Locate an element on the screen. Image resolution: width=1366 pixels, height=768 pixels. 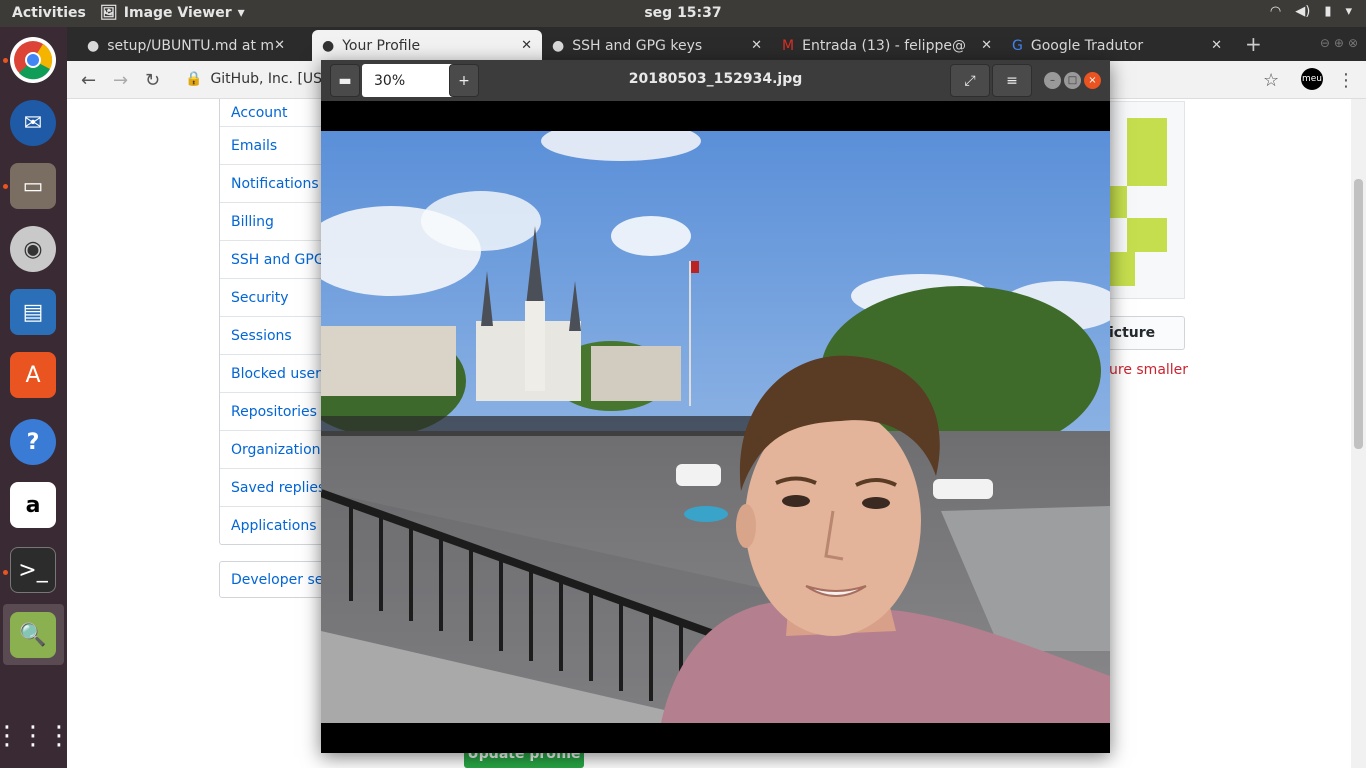
reload-icon: ↻ is located at coordinates (152, 80).